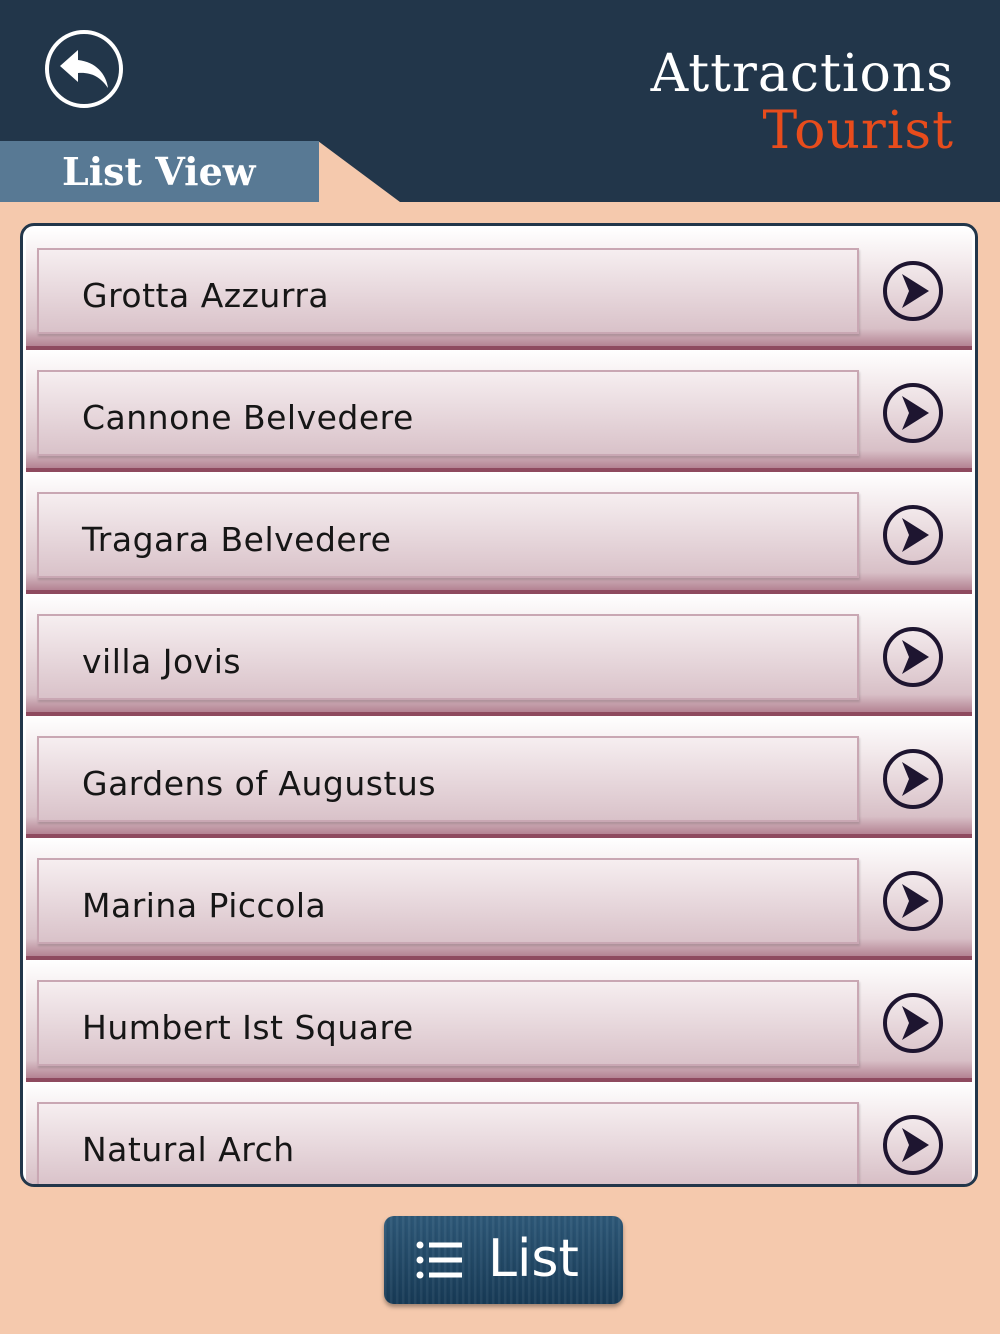 The width and height of the screenshot is (1000, 1334). I want to click on page-title: Attractions Tourist, so click(802, 103).